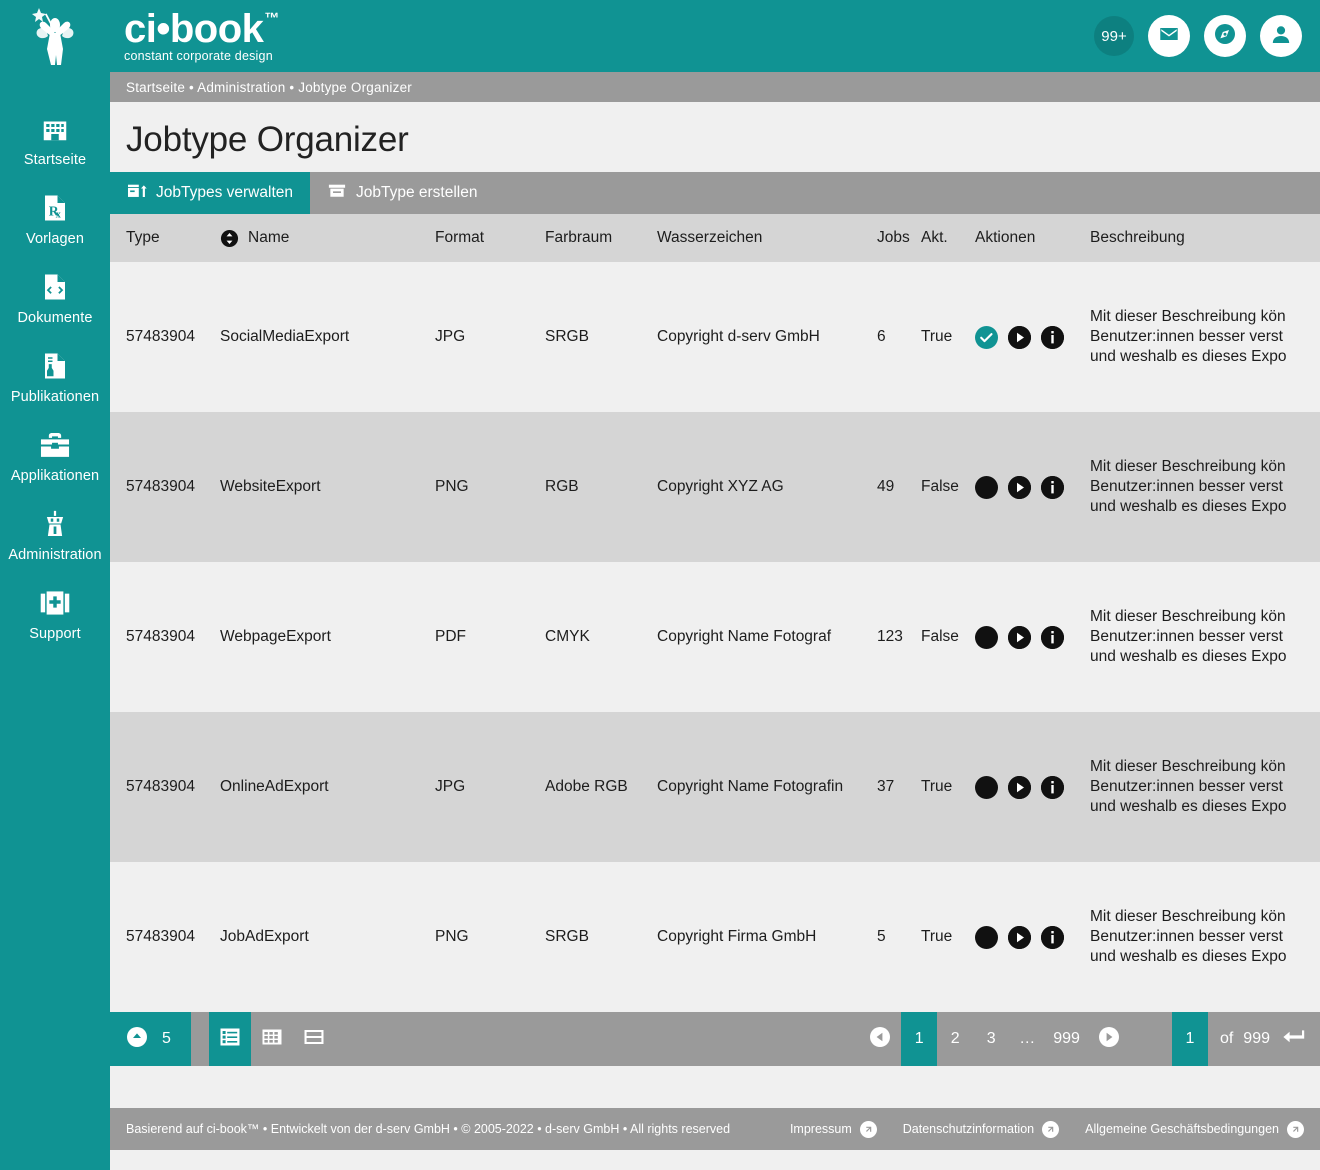 The height and width of the screenshot is (1170, 1320). I want to click on column-header-farbraum: Farbraum, so click(601, 238).